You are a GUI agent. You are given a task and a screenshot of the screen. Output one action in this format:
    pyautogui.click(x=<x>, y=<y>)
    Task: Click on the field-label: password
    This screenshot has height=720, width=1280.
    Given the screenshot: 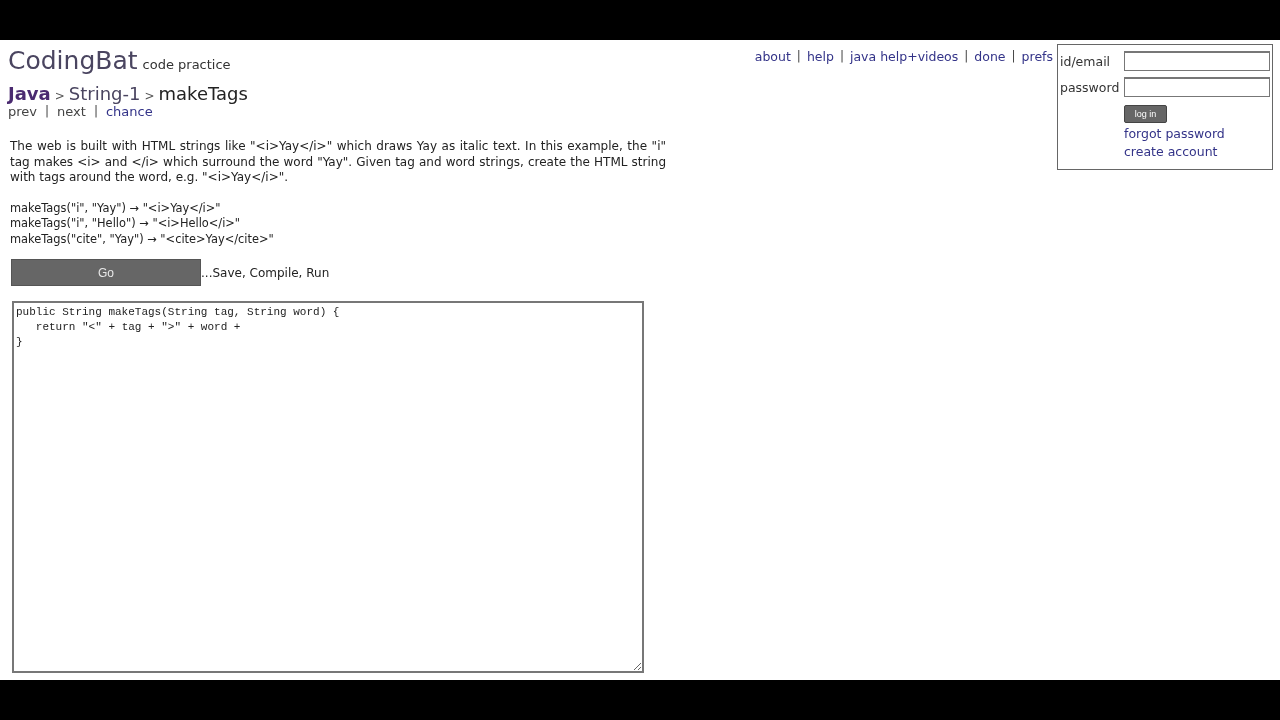 What is the action you would take?
    pyautogui.click(x=1090, y=87)
    